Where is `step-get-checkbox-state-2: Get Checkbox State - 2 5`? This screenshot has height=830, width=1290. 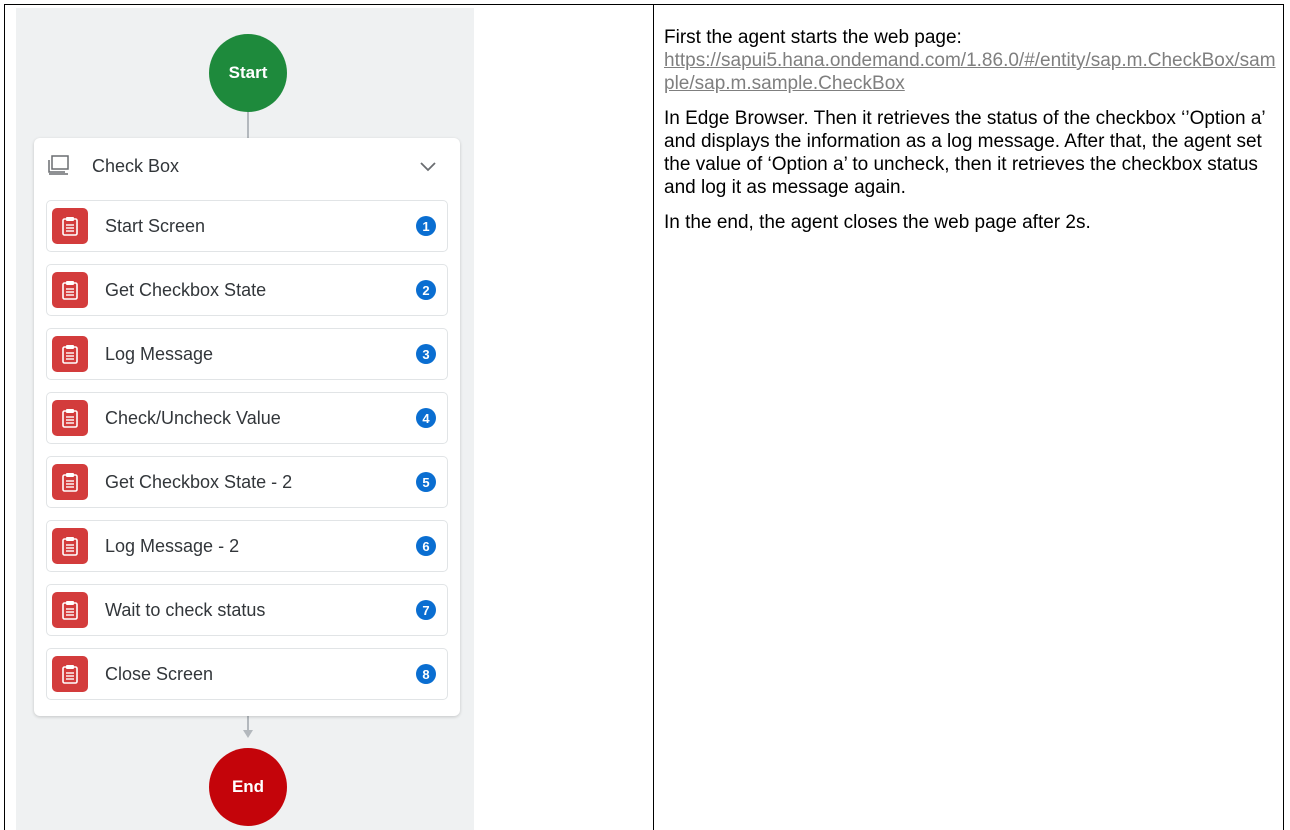 step-get-checkbox-state-2: Get Checkbox State - 2 5 is located at coordinates (247, 482).